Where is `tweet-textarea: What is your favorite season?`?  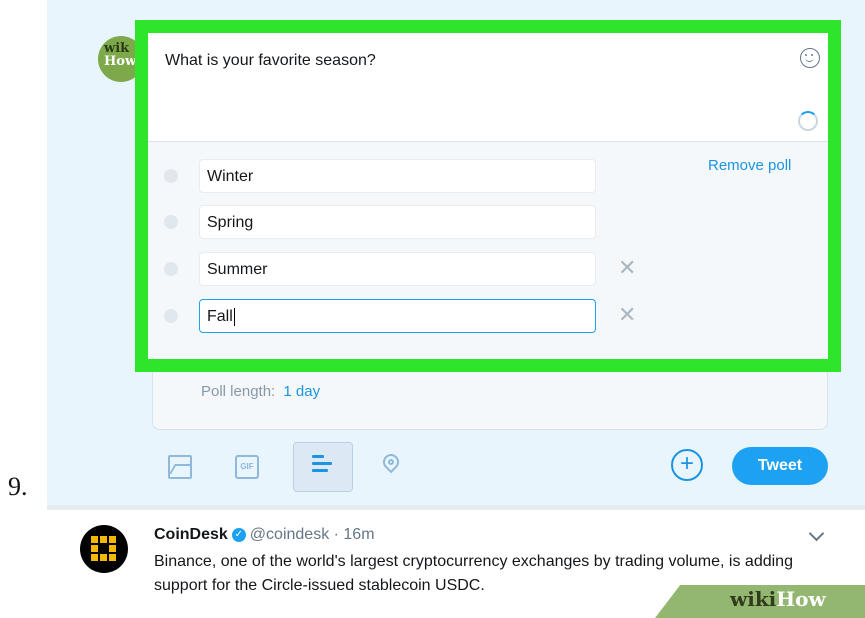
tweet-textarea: What is your favorite season? is located at coordinates (488, 87).